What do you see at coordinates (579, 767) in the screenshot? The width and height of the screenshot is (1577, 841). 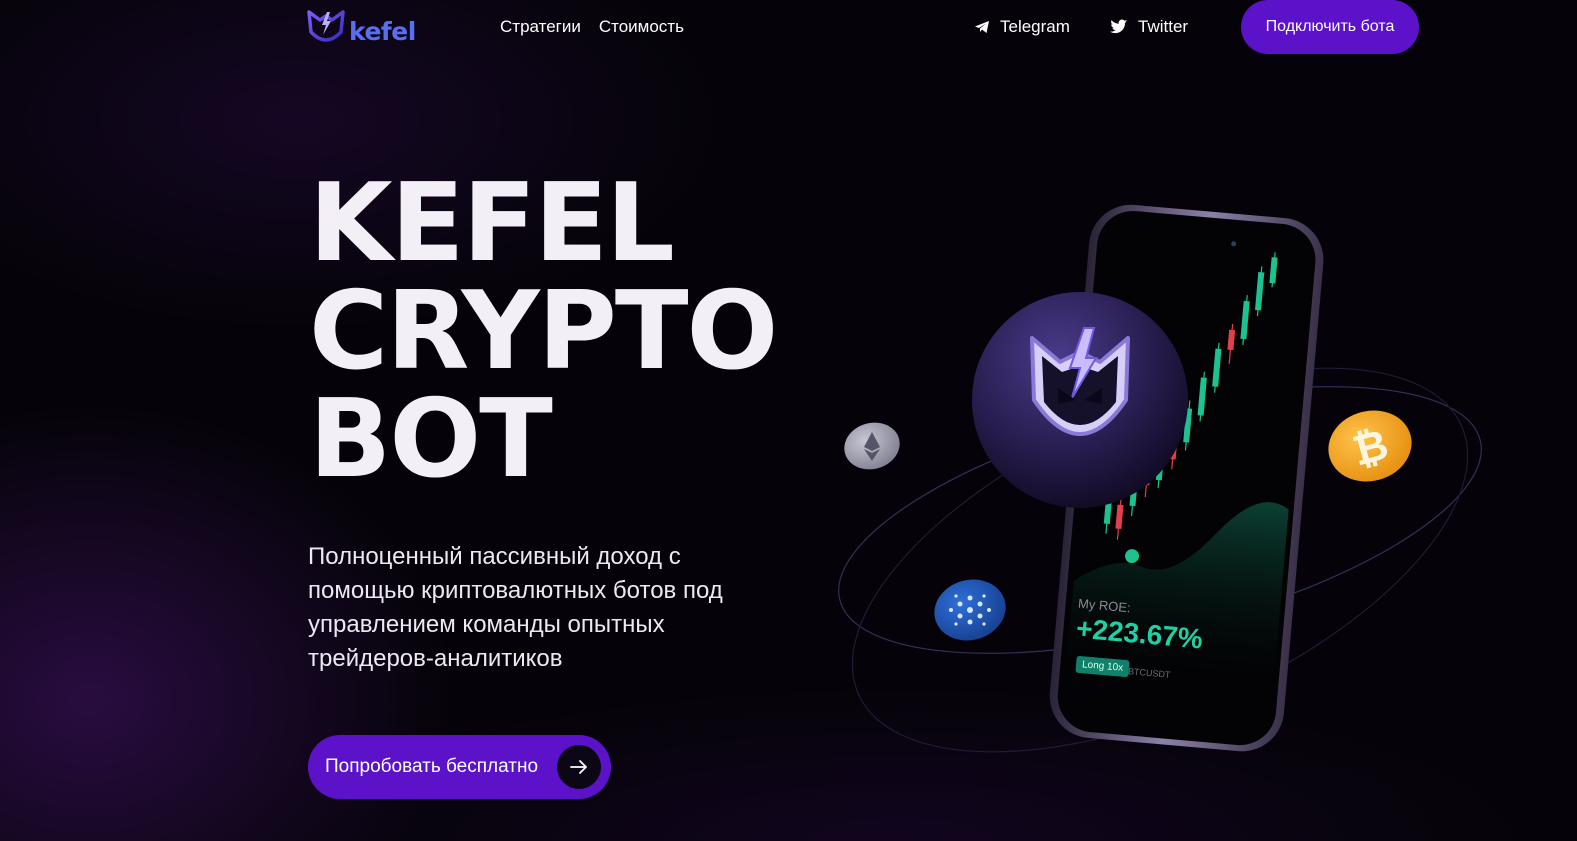 I see `arrow-right-icon` at bounding box center [579, 767].